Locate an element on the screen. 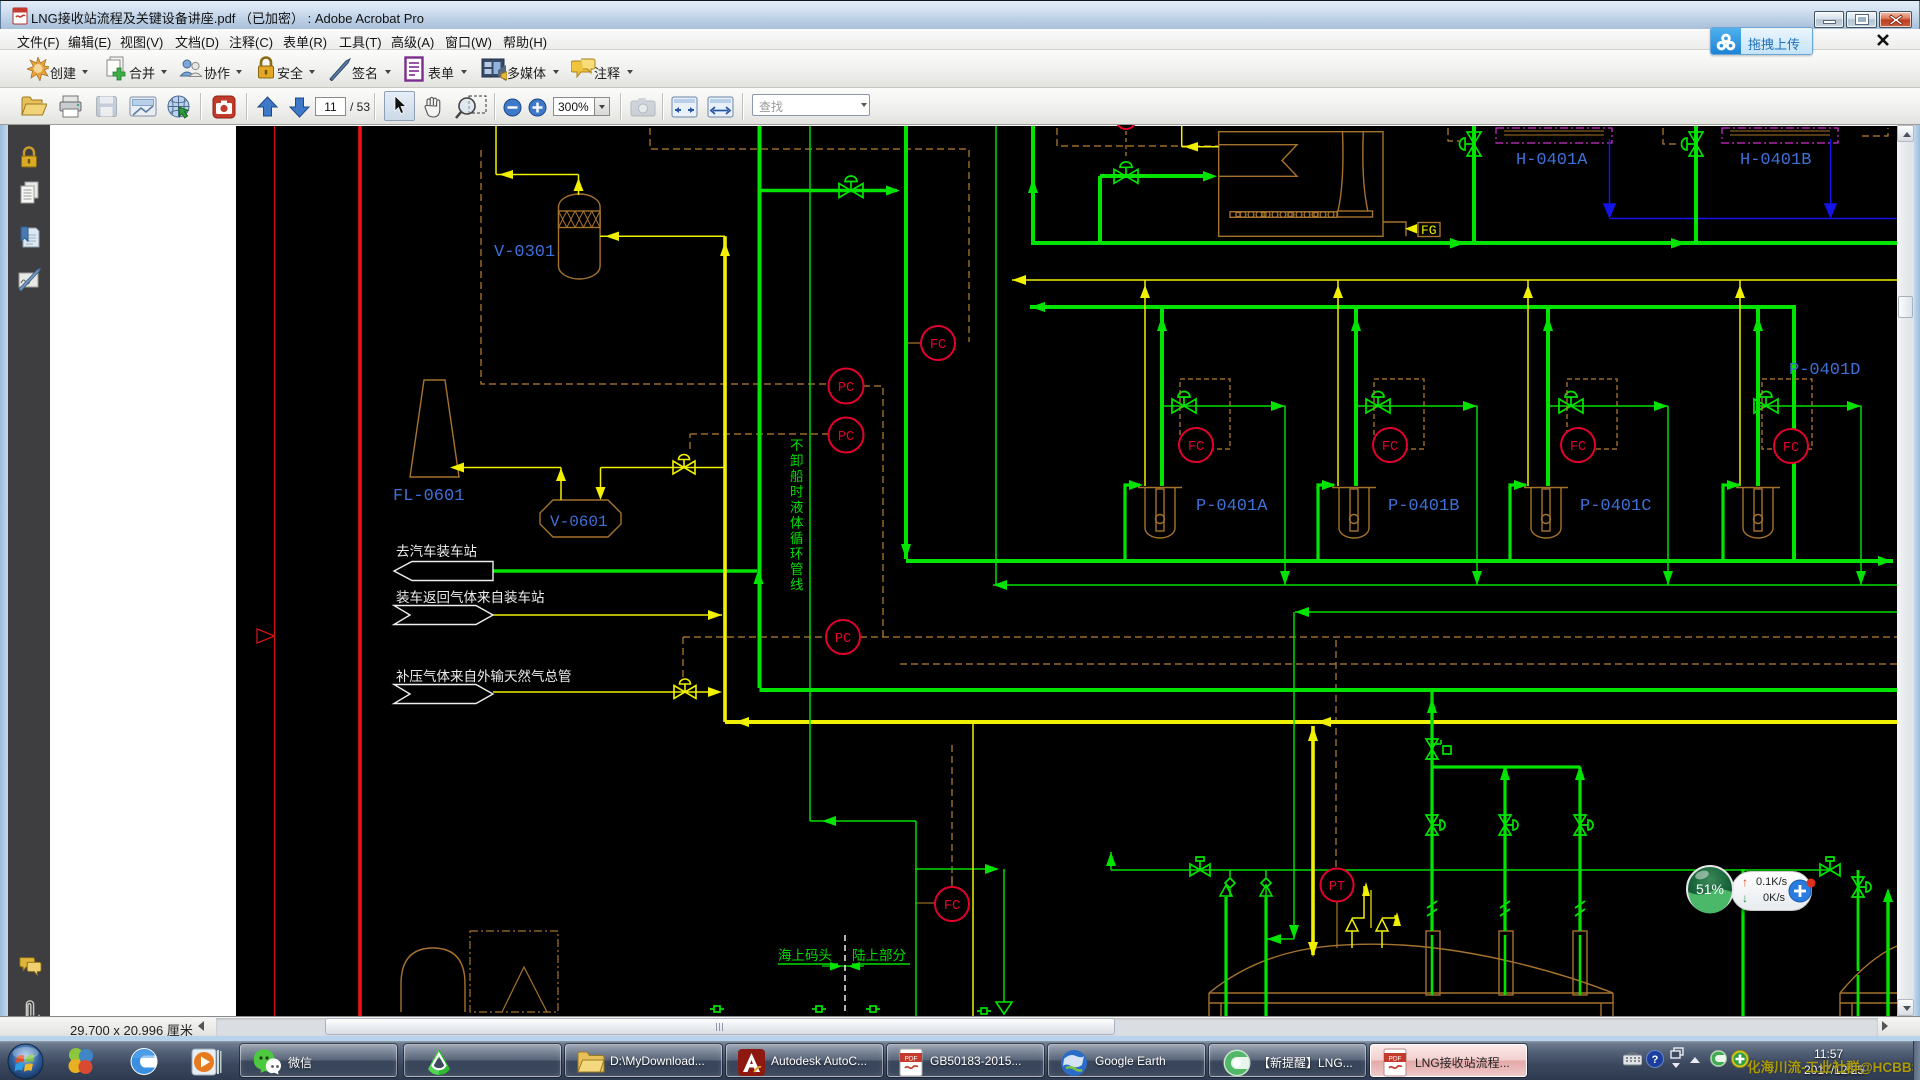 Image resolution: width=1920 pixels, height=1080 pixels. svg-text: P-0401D is located at coordinates (1824, 370).